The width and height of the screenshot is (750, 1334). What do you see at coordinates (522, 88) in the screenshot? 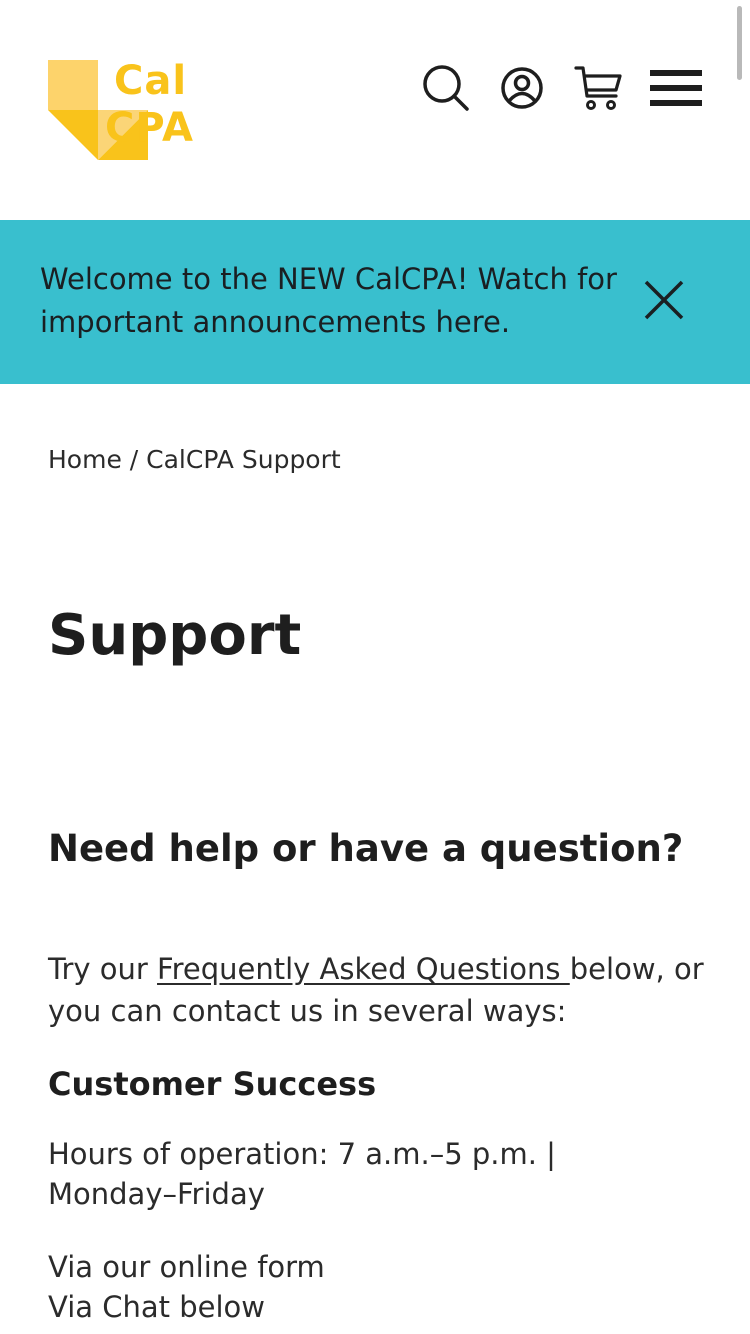
I see `account-icon` at bounding box center [522, 88].